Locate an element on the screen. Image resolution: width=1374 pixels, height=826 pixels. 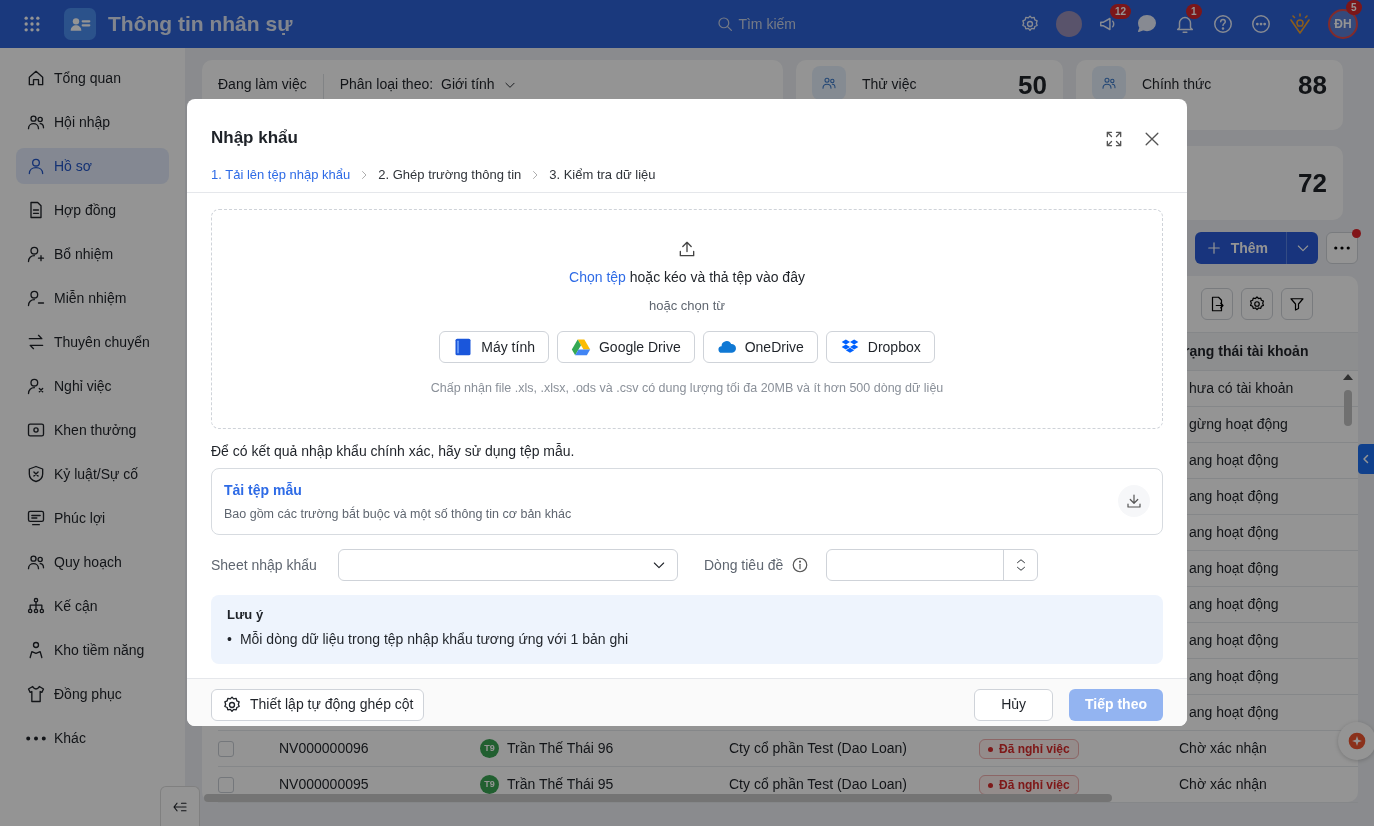
upload-hint: Chấp nhận file .xls, .xlsx, .ods và .csv có dung lượng tối đa 20MB và ít hơn 500 dòng dữ liệu is located at coordinates (687, 389).